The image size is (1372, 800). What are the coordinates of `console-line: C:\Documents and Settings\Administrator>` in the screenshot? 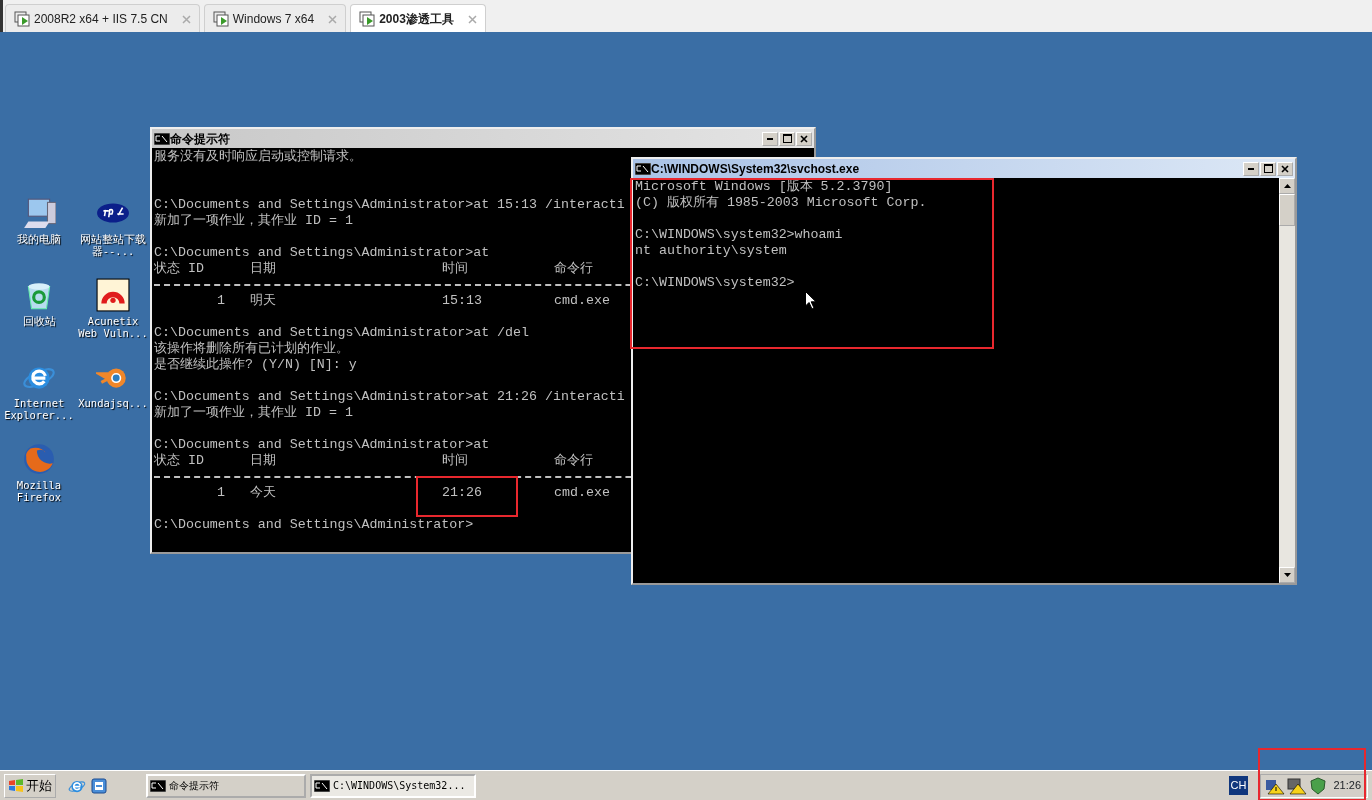 It's located at (314, 525).